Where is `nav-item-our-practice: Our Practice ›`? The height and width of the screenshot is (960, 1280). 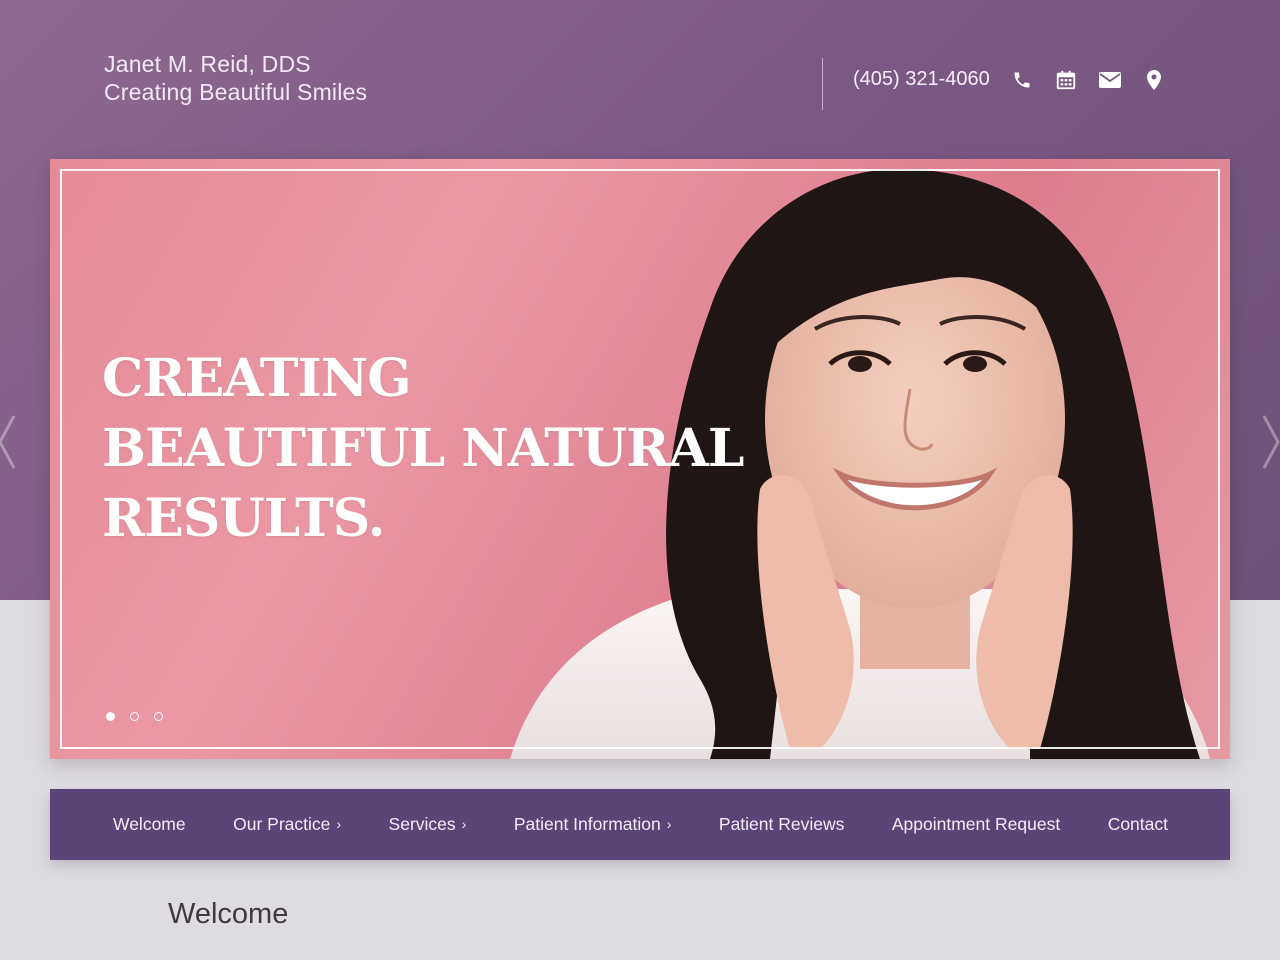
nav-item-our-practice: Our Practice › is located at coordinates (287, 824).